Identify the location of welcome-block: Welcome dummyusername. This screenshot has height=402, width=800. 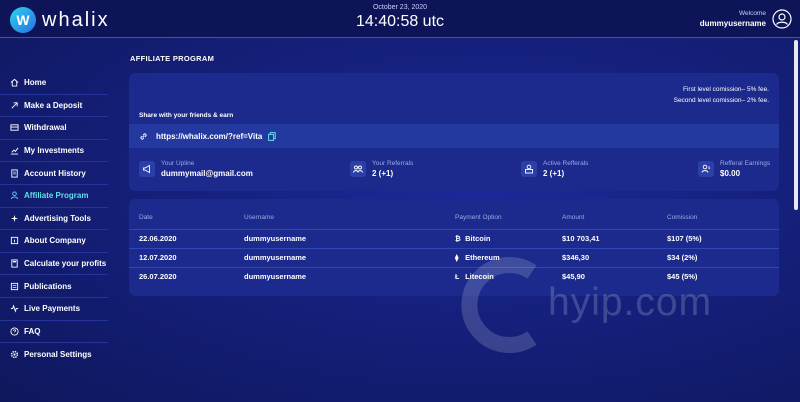
(733, 19).